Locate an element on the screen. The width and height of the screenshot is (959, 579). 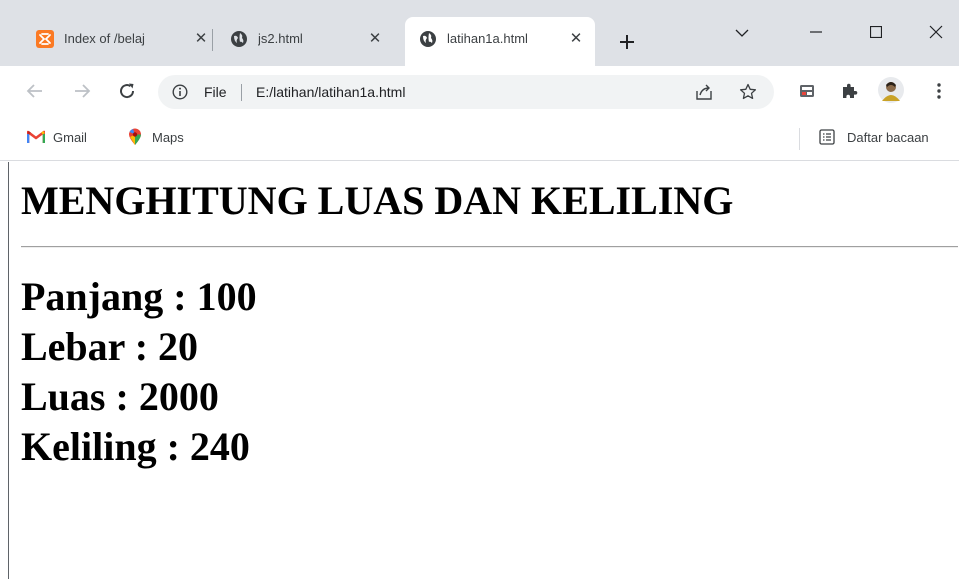
address-bar: File E:/latihan/latihan1a.html is located at coordinates (466, 92).